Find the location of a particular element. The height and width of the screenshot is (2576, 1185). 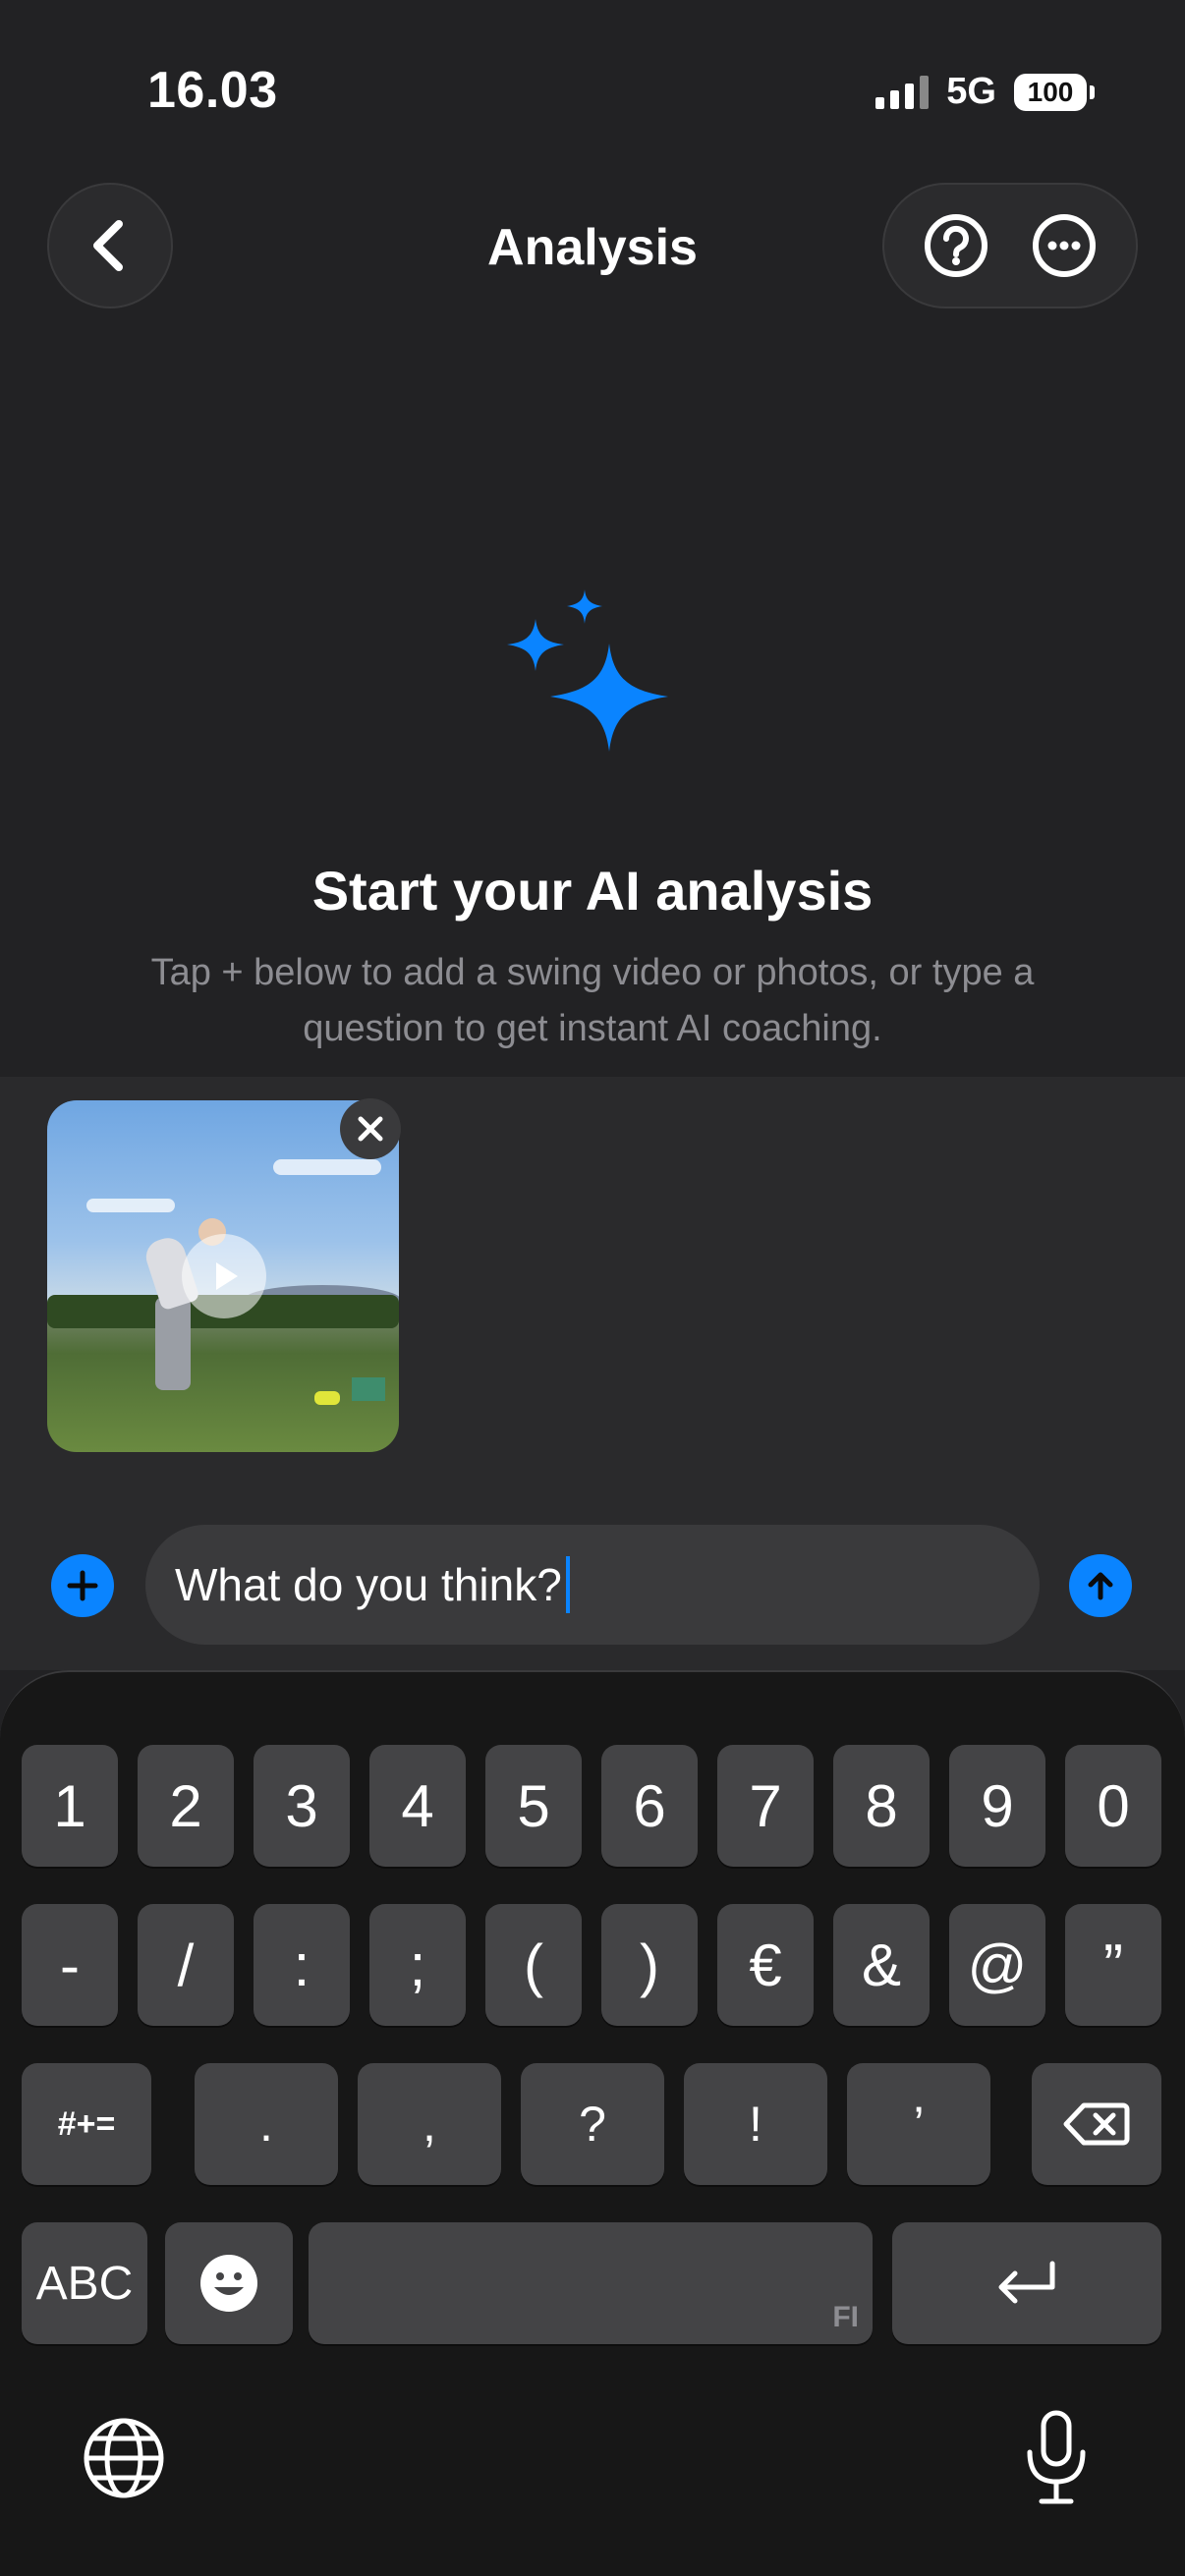

plus-icon is located at coordinates (83, 1585).